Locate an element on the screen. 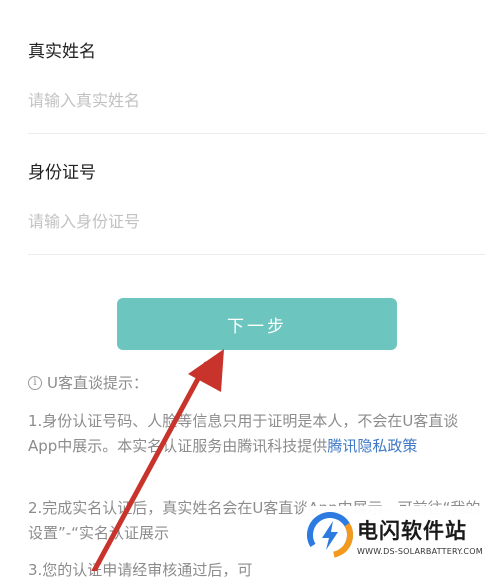 The height and width of the screenshot is (583, 497). id-label: 身份证号 is located at coordinates (62, 173).